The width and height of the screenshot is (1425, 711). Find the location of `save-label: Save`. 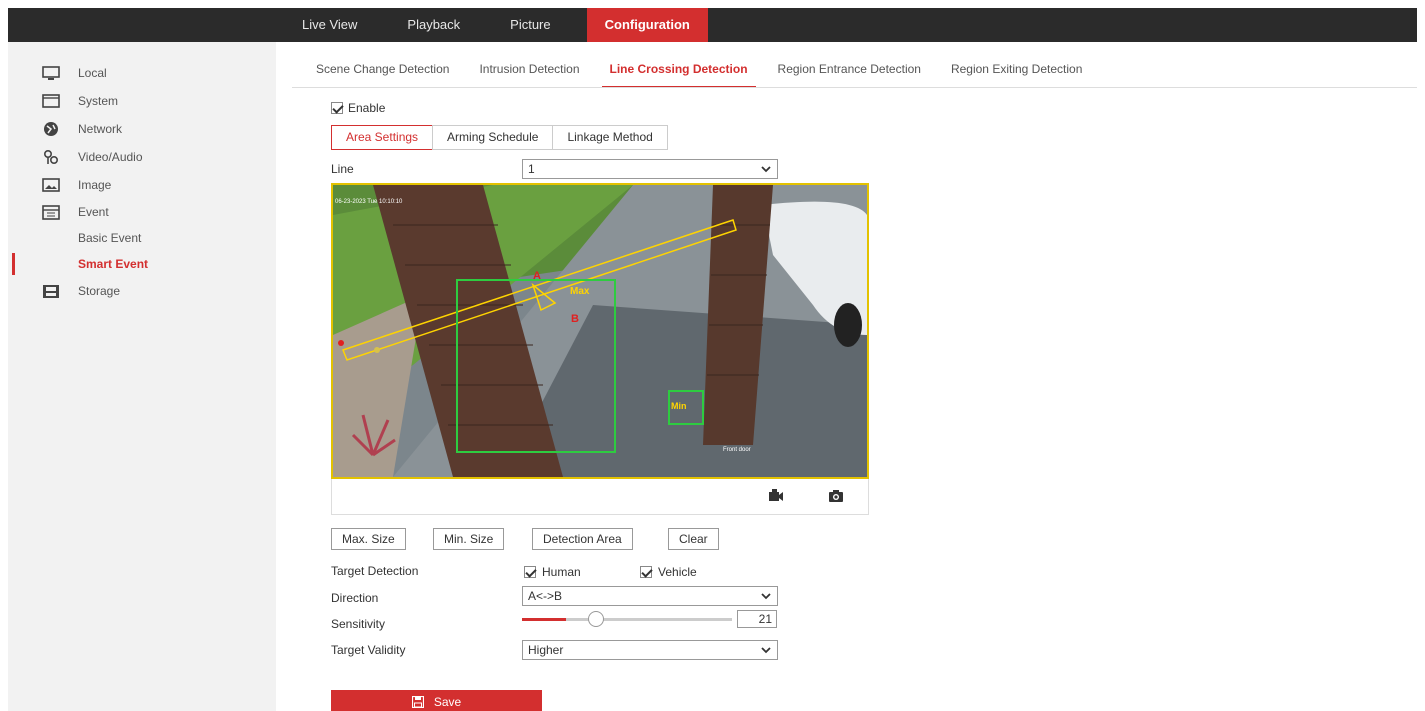

save-label: Save is located at coordinates (447, 702).